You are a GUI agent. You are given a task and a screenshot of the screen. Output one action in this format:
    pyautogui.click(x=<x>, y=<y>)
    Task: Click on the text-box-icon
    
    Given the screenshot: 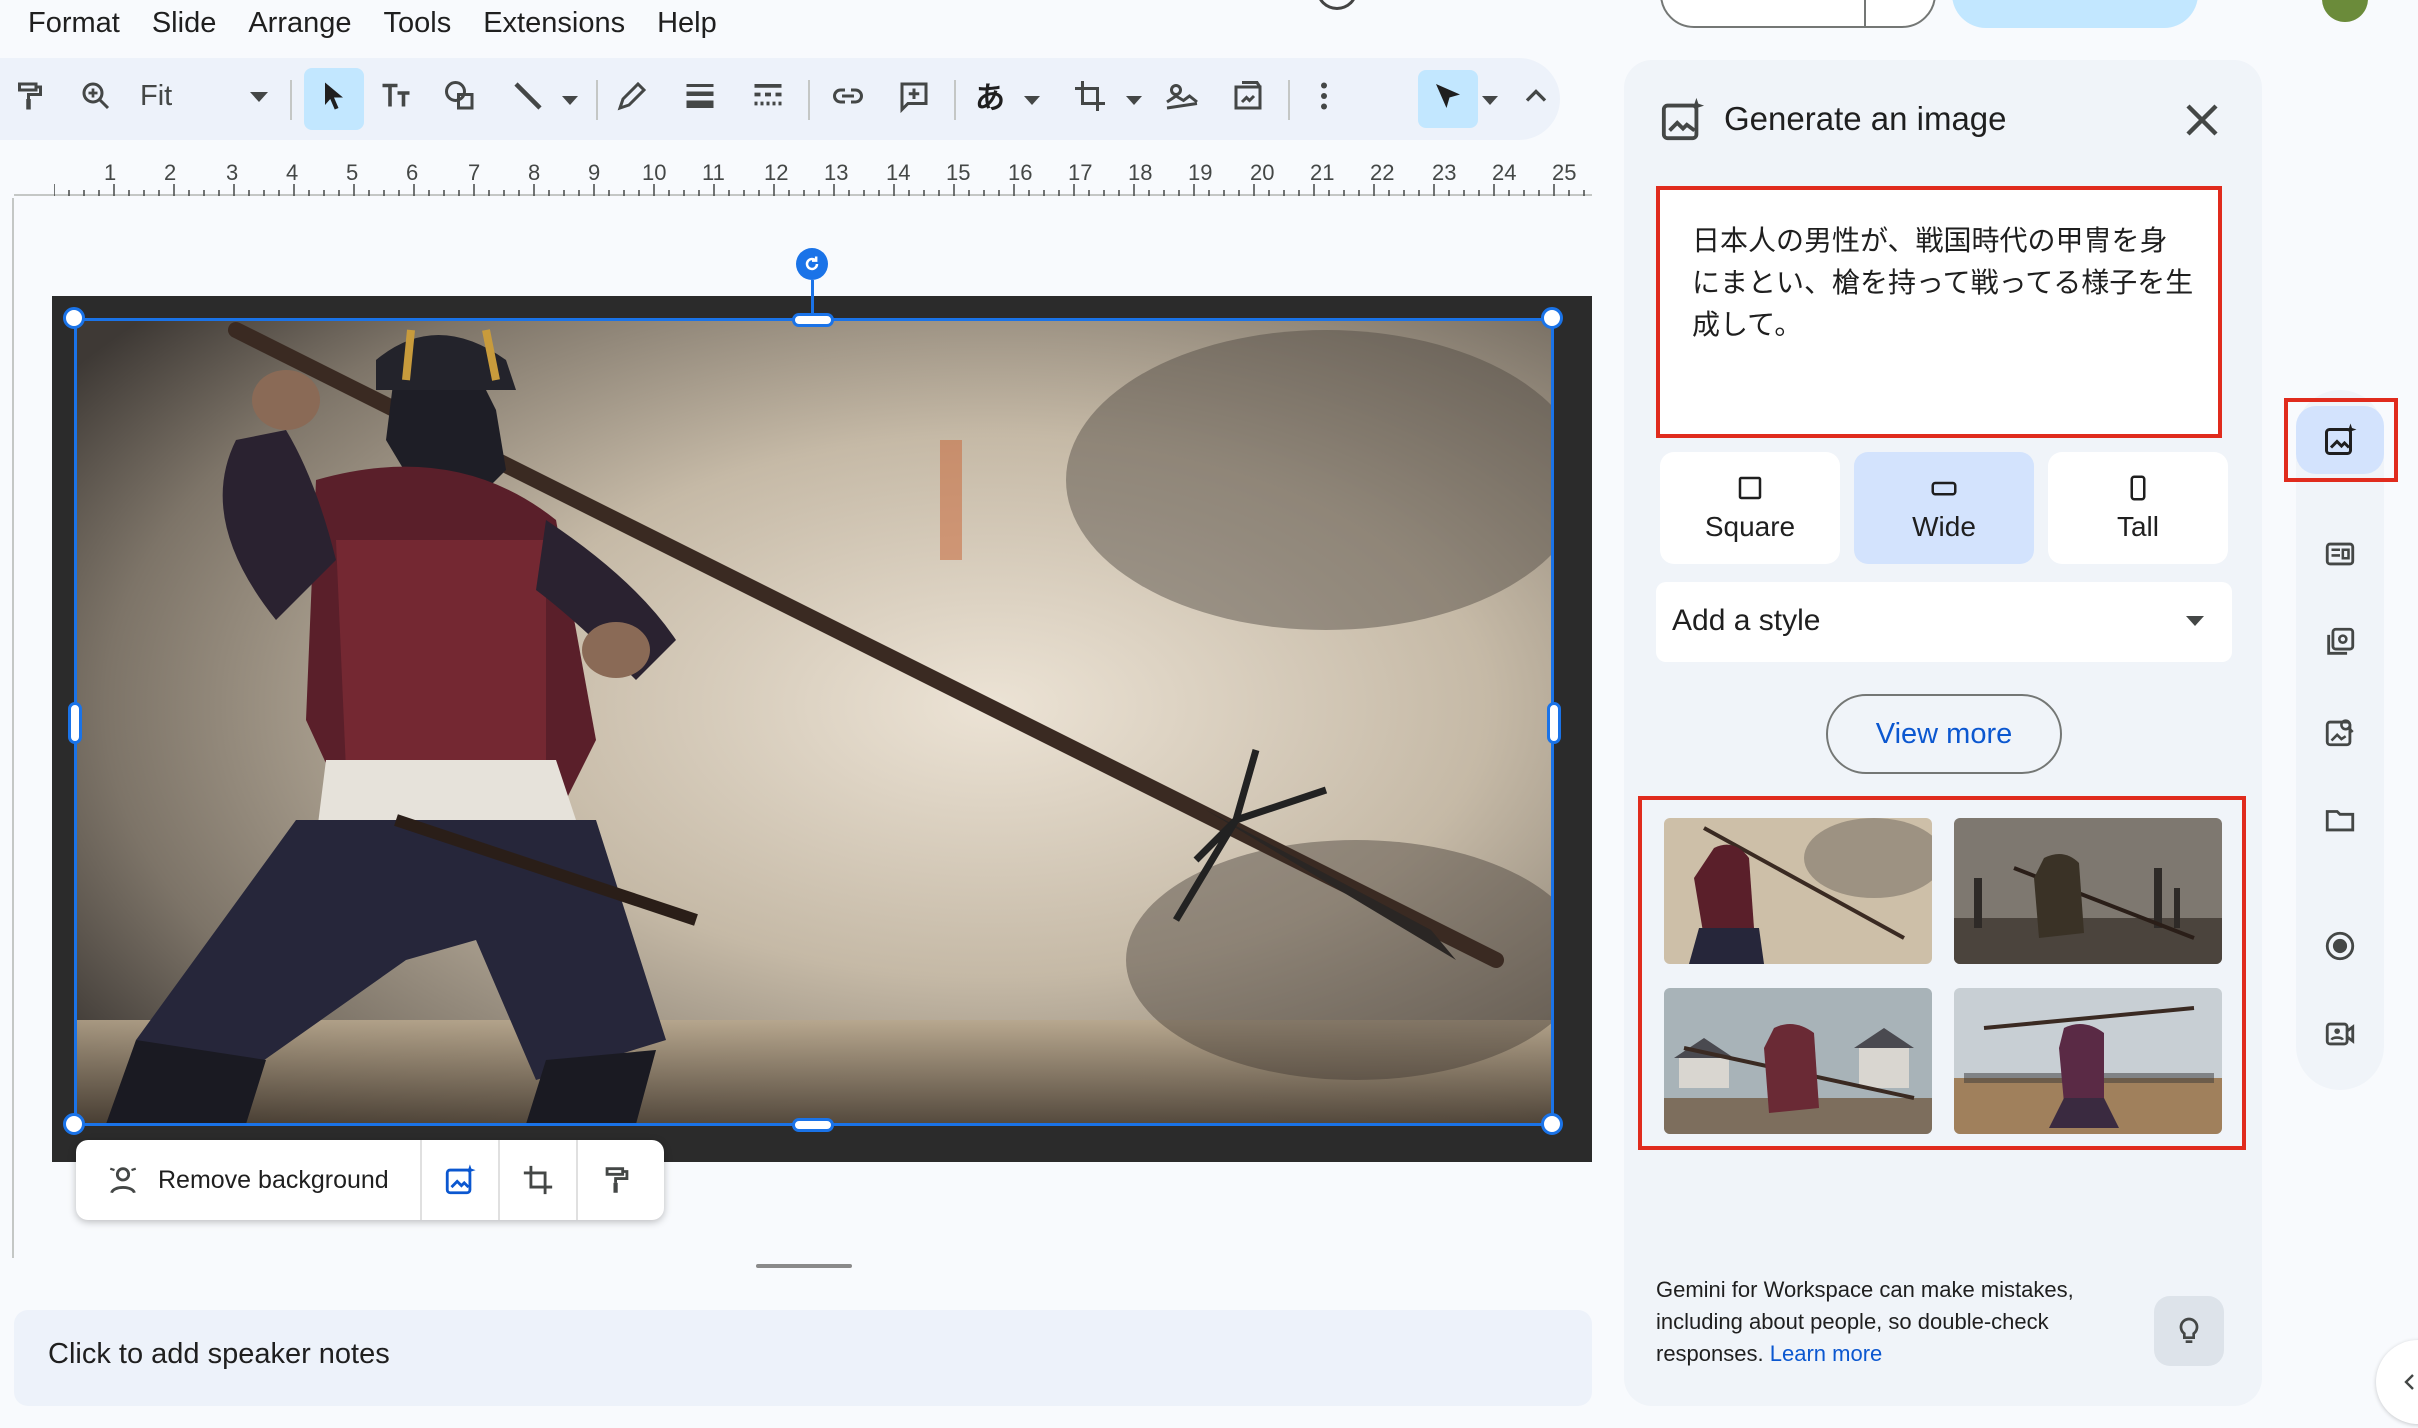 What is the action you would take?
    pyautogui.click(x=396, y=96)
    